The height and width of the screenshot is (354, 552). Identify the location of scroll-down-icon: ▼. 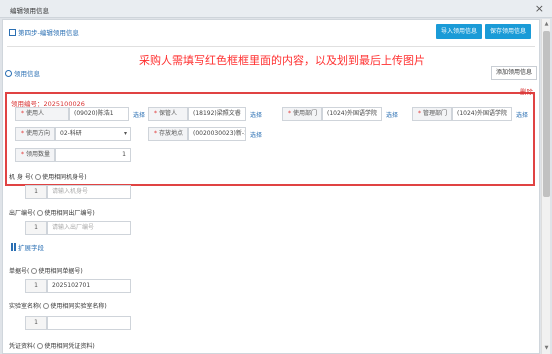
(546, 348).